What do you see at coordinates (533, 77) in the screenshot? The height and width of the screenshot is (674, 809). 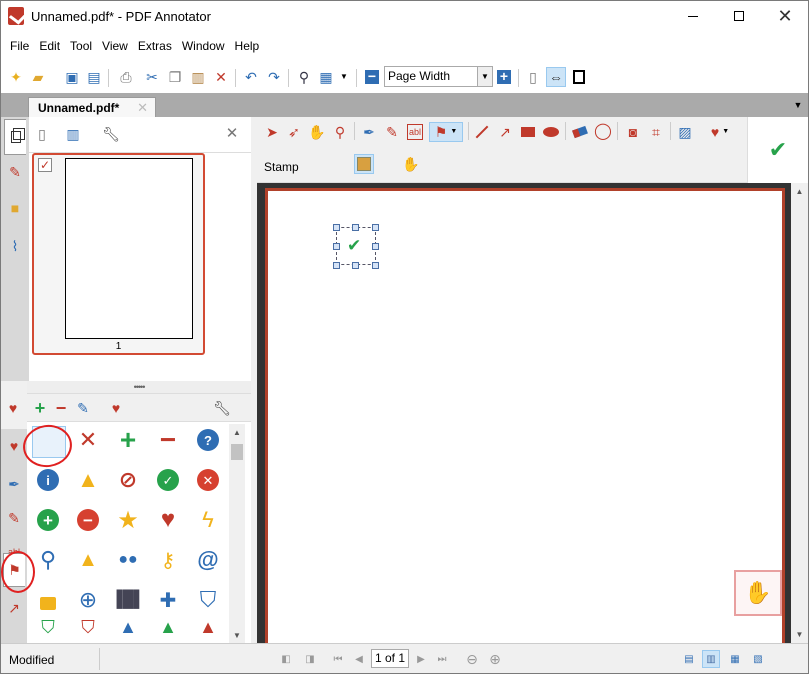 I see `single-page-button: ▯` at bounding box center [533, 77].